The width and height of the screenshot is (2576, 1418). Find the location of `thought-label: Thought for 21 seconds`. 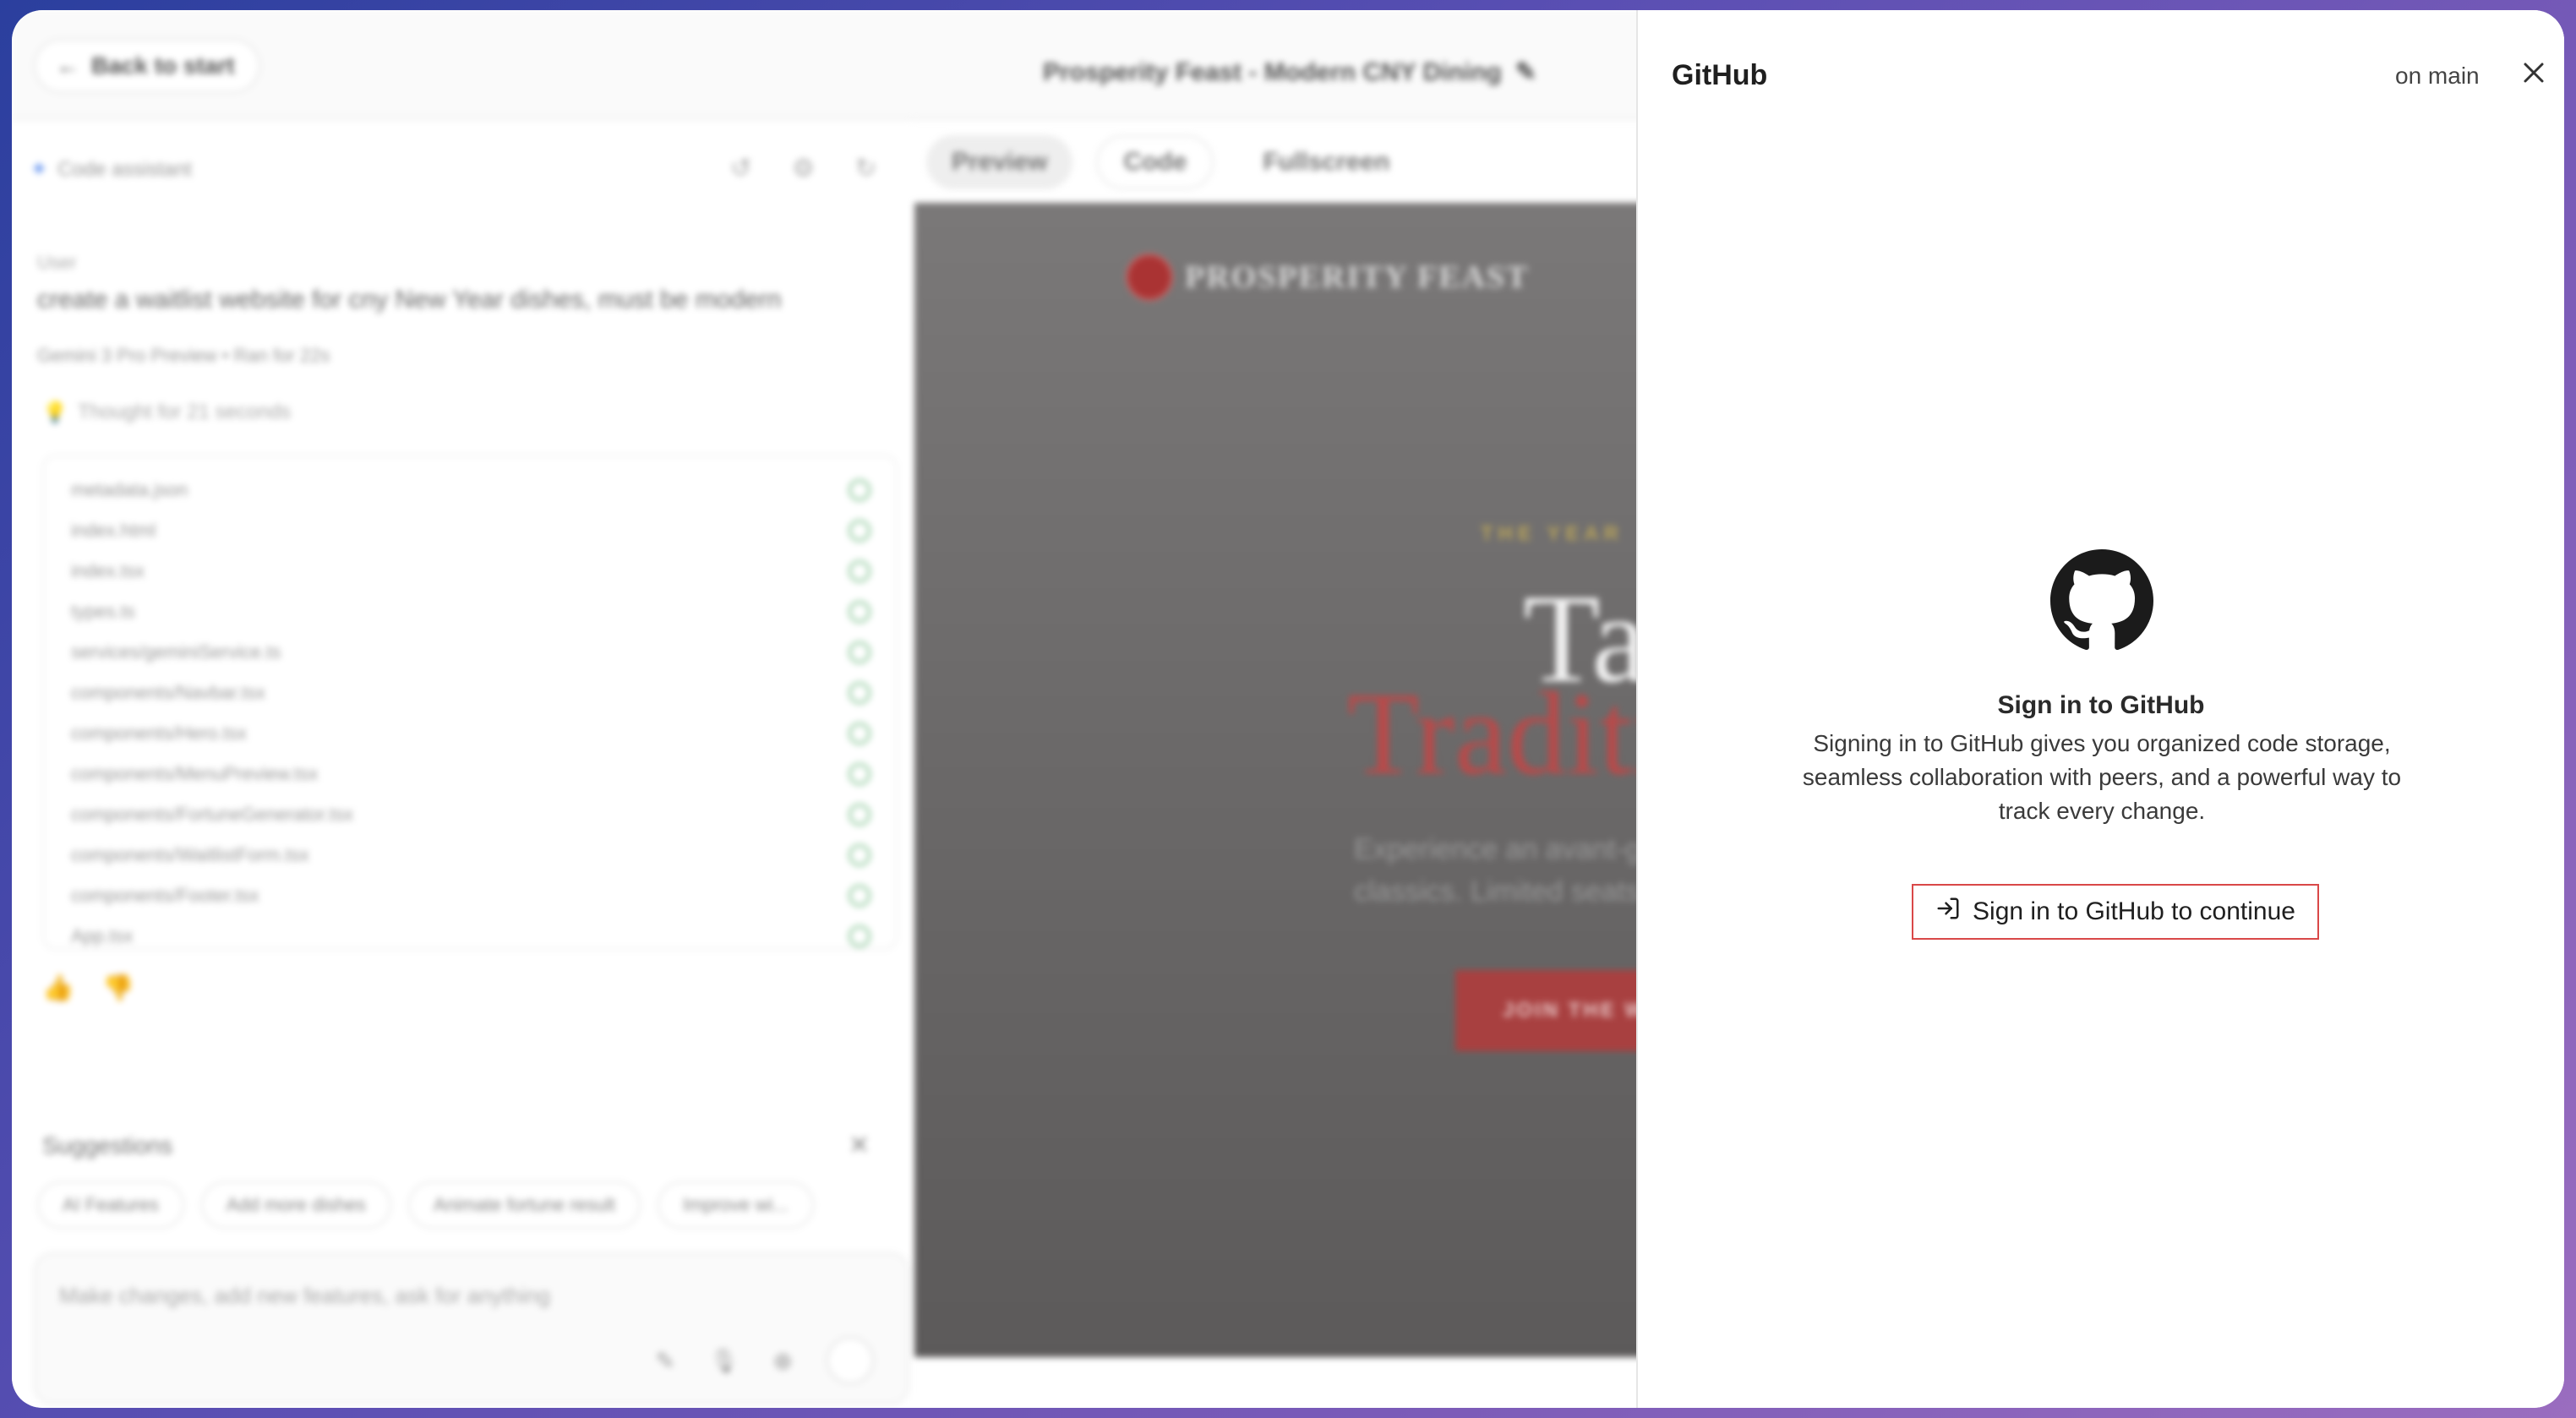

thought-label: Thought for 21 seconds is located at coordinates (184, 412).